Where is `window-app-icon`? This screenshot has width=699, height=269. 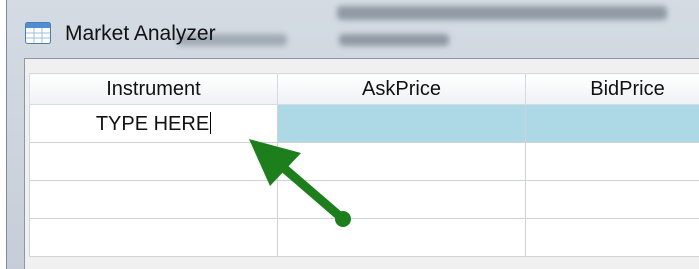
window-app-icon is located at coordinates (38, 33).